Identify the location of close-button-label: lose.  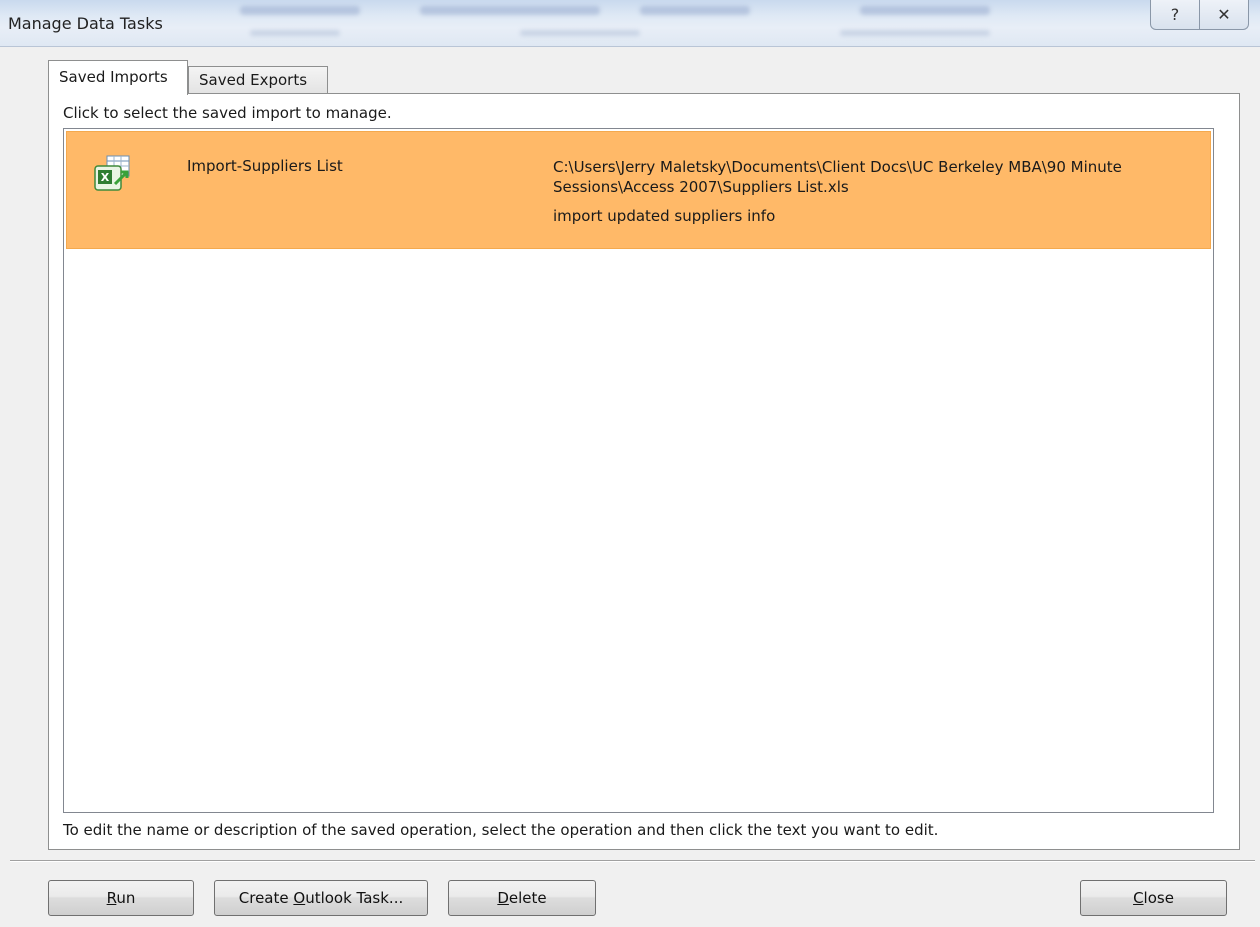
(1158, 898).